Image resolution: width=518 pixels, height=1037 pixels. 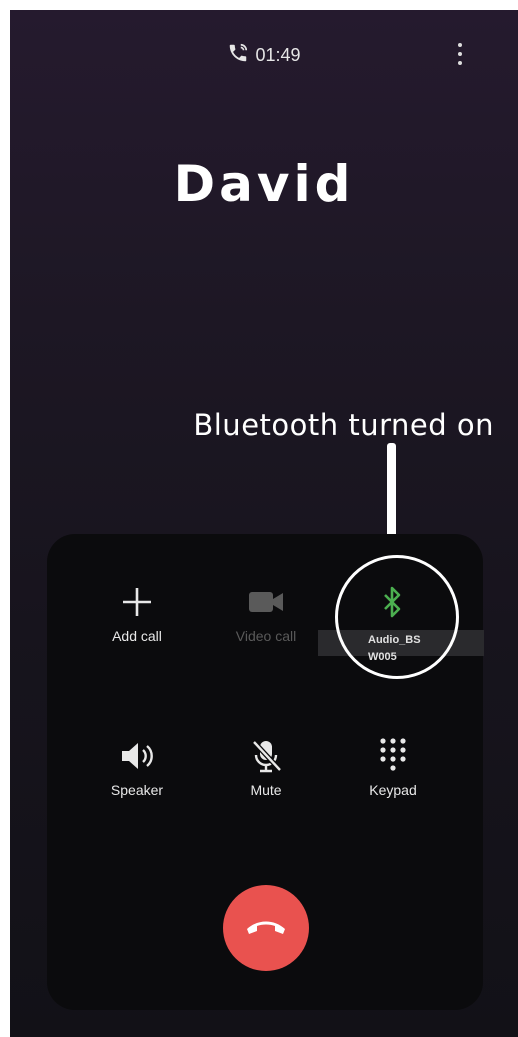 What do you see at coordinates (264, 184) in the screenshot?
I see `caller-name: David` at bounding box center [264, 184].